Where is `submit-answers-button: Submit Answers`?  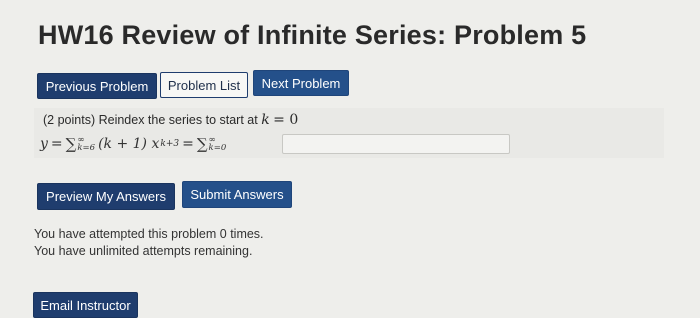 submit-answers-button: Submit Answers is located at coordinates (237, 194).